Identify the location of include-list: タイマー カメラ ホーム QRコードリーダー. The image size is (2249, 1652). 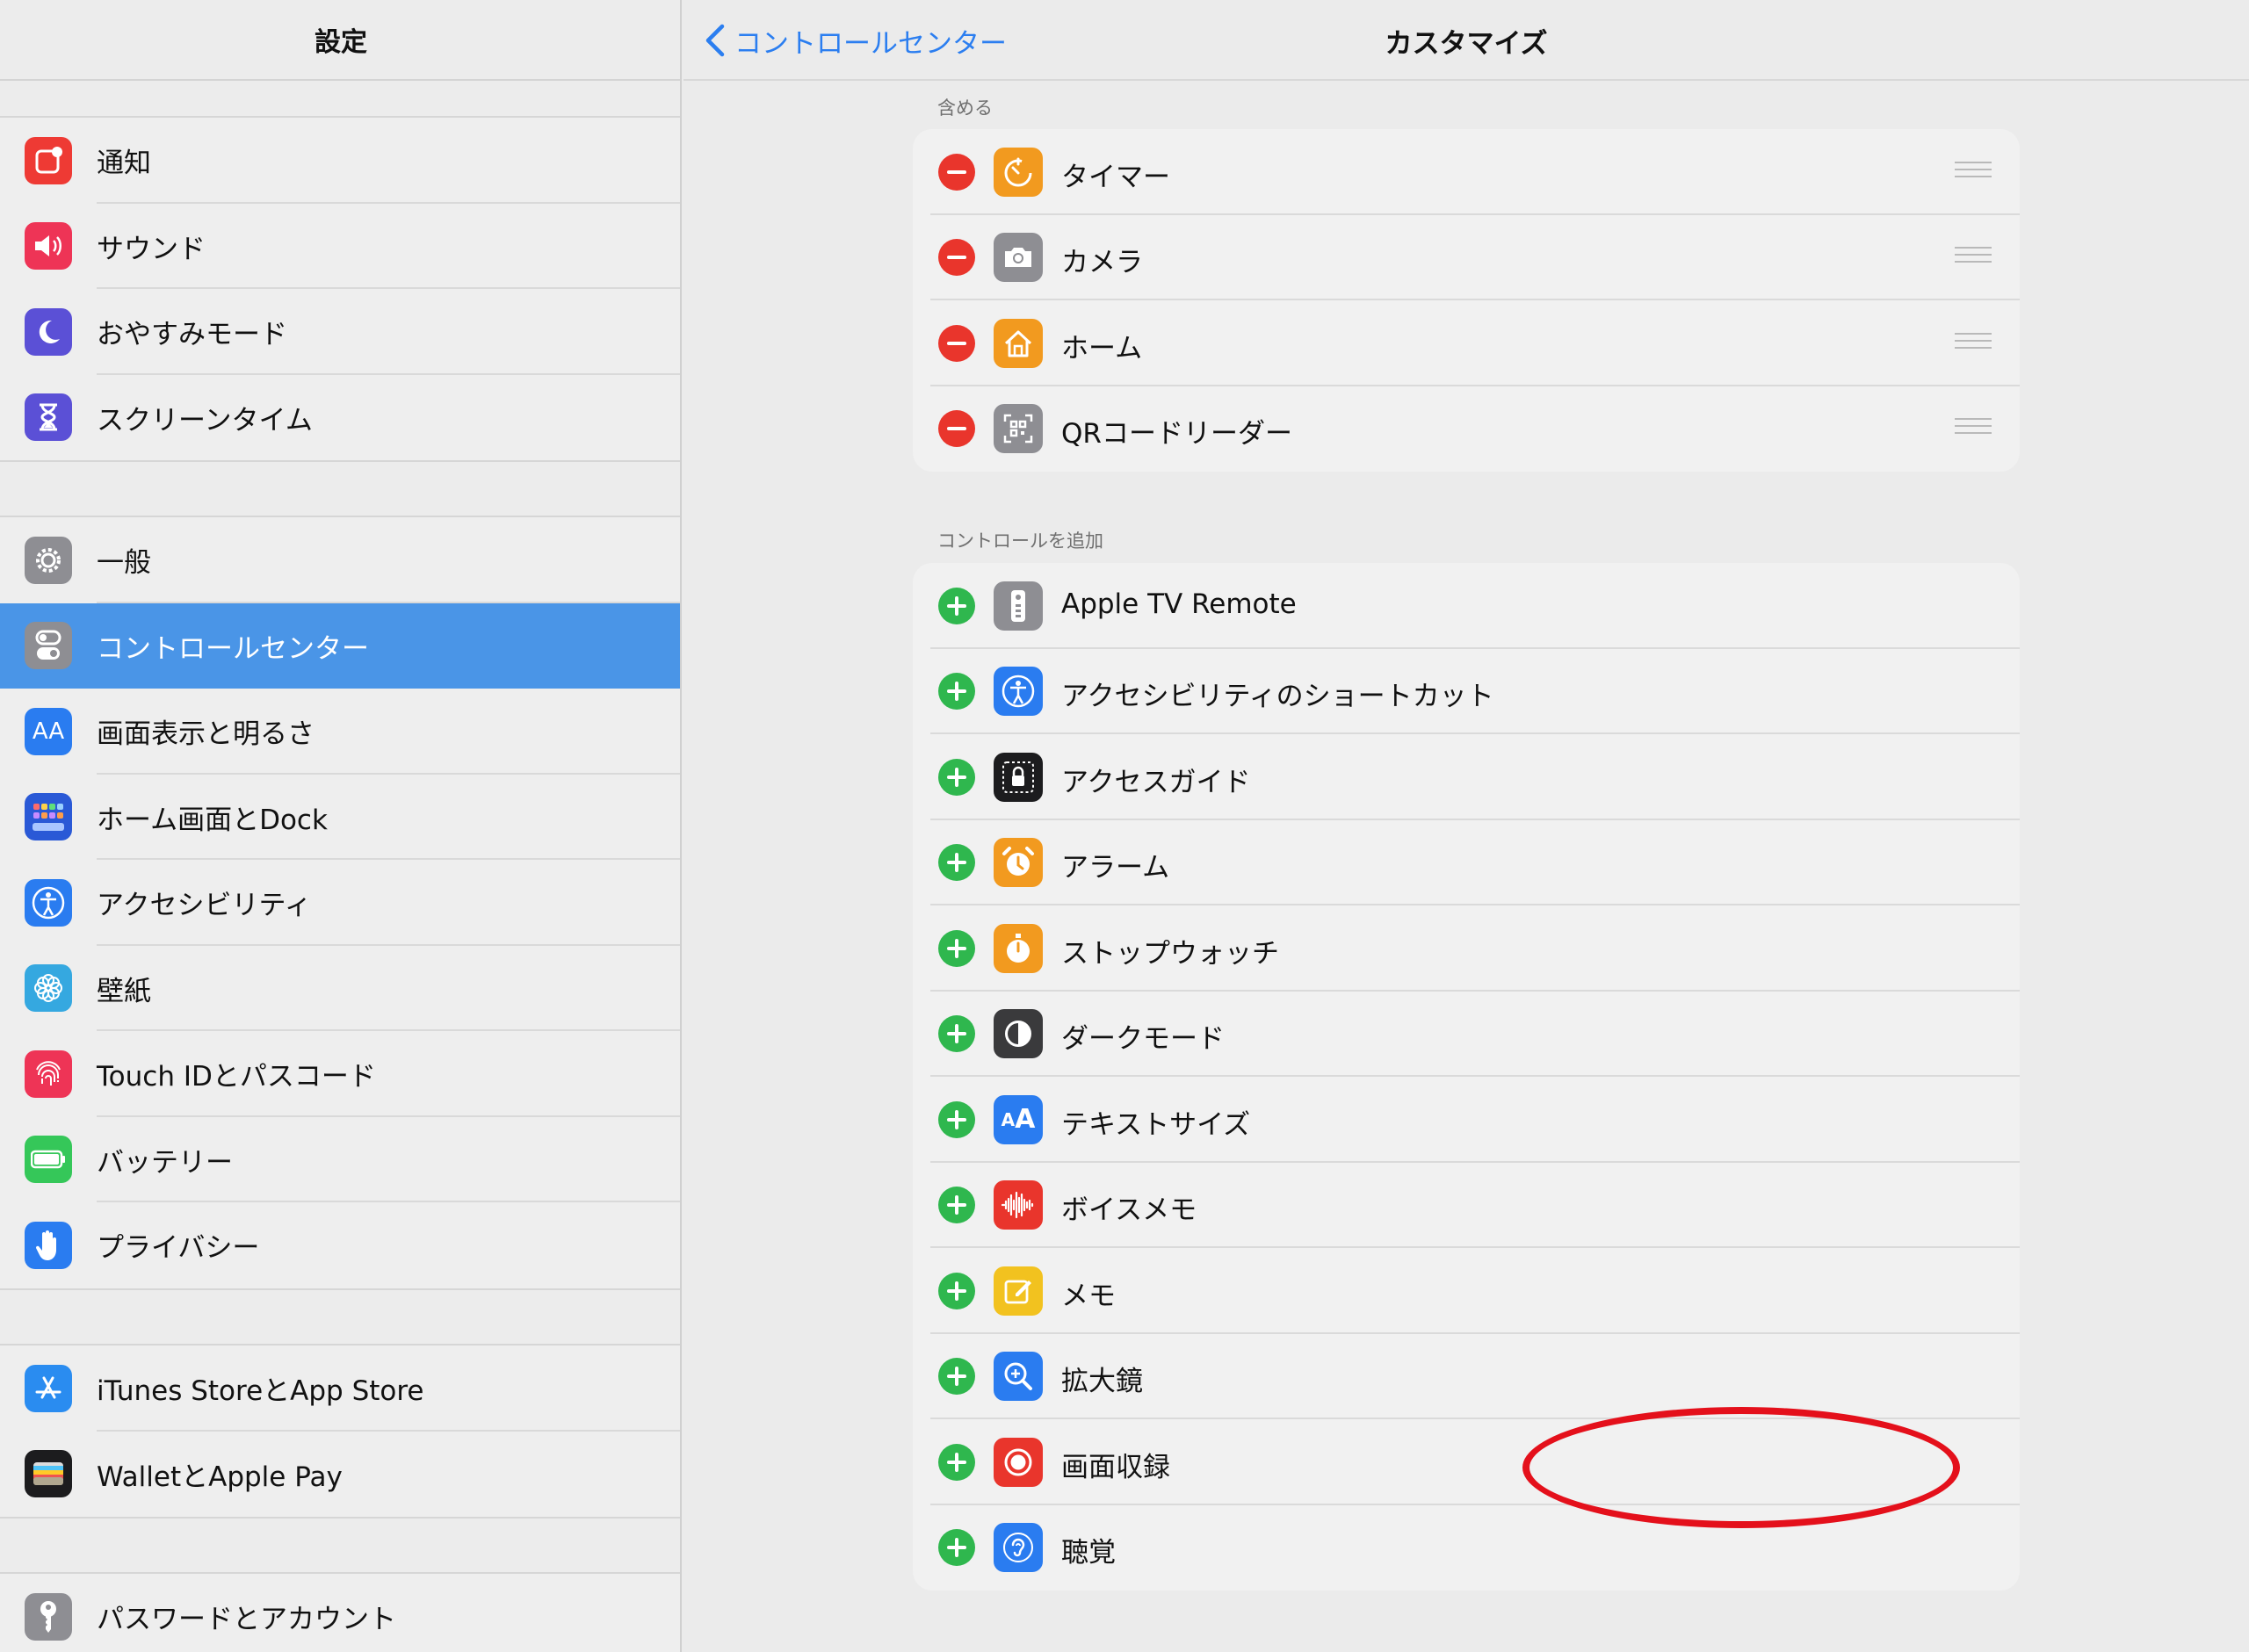
(1466, 300).